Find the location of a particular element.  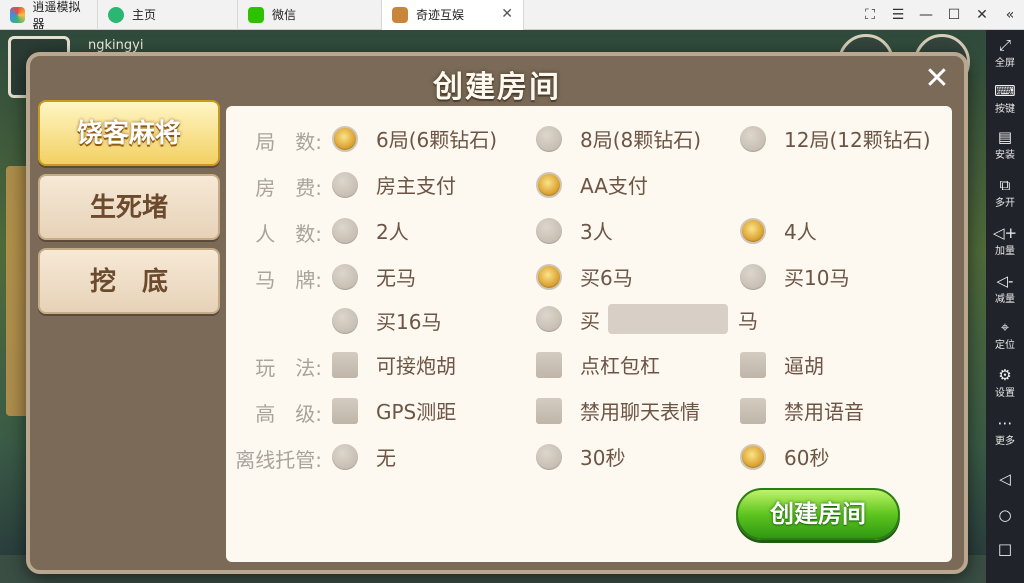

install-apk-button: ▤ 安装 is located at coordinates (1005, 144).